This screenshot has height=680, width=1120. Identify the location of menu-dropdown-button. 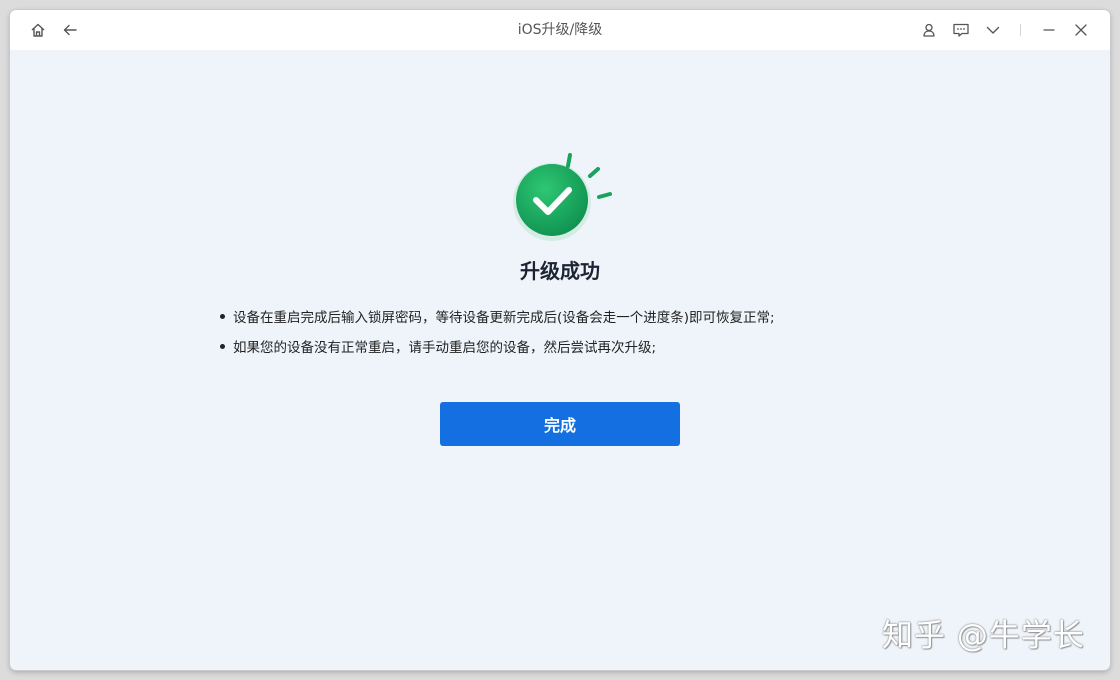
(993, 30).